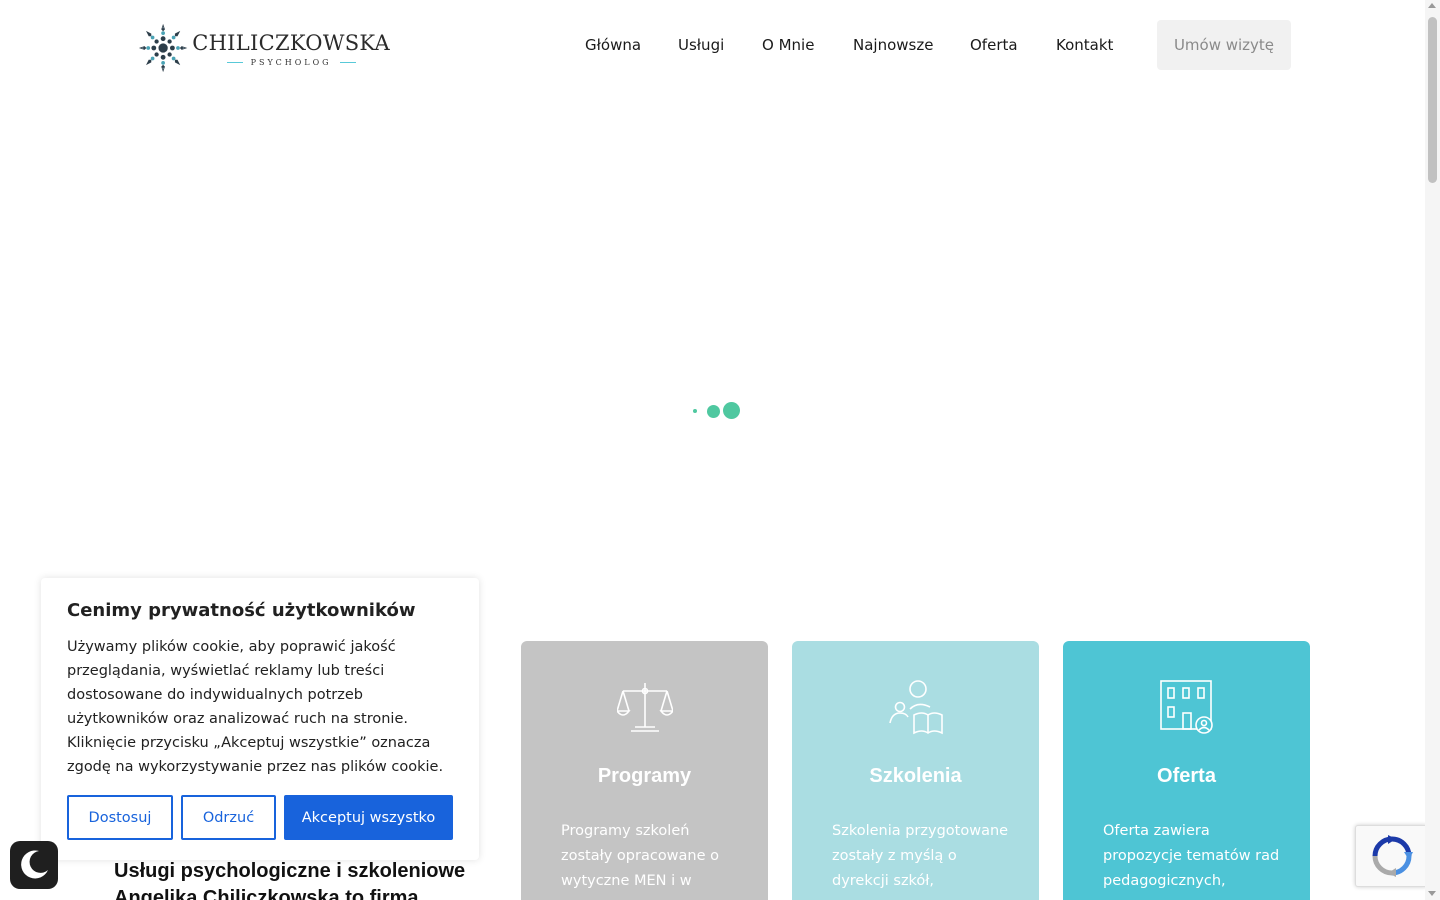 Image resolution: width=1440 pixels, height=900 pixels. Describe the element at coordinates (291, 62) in the screenshot. I see `logo-subtitle: PSYCHOLOG` at that location.